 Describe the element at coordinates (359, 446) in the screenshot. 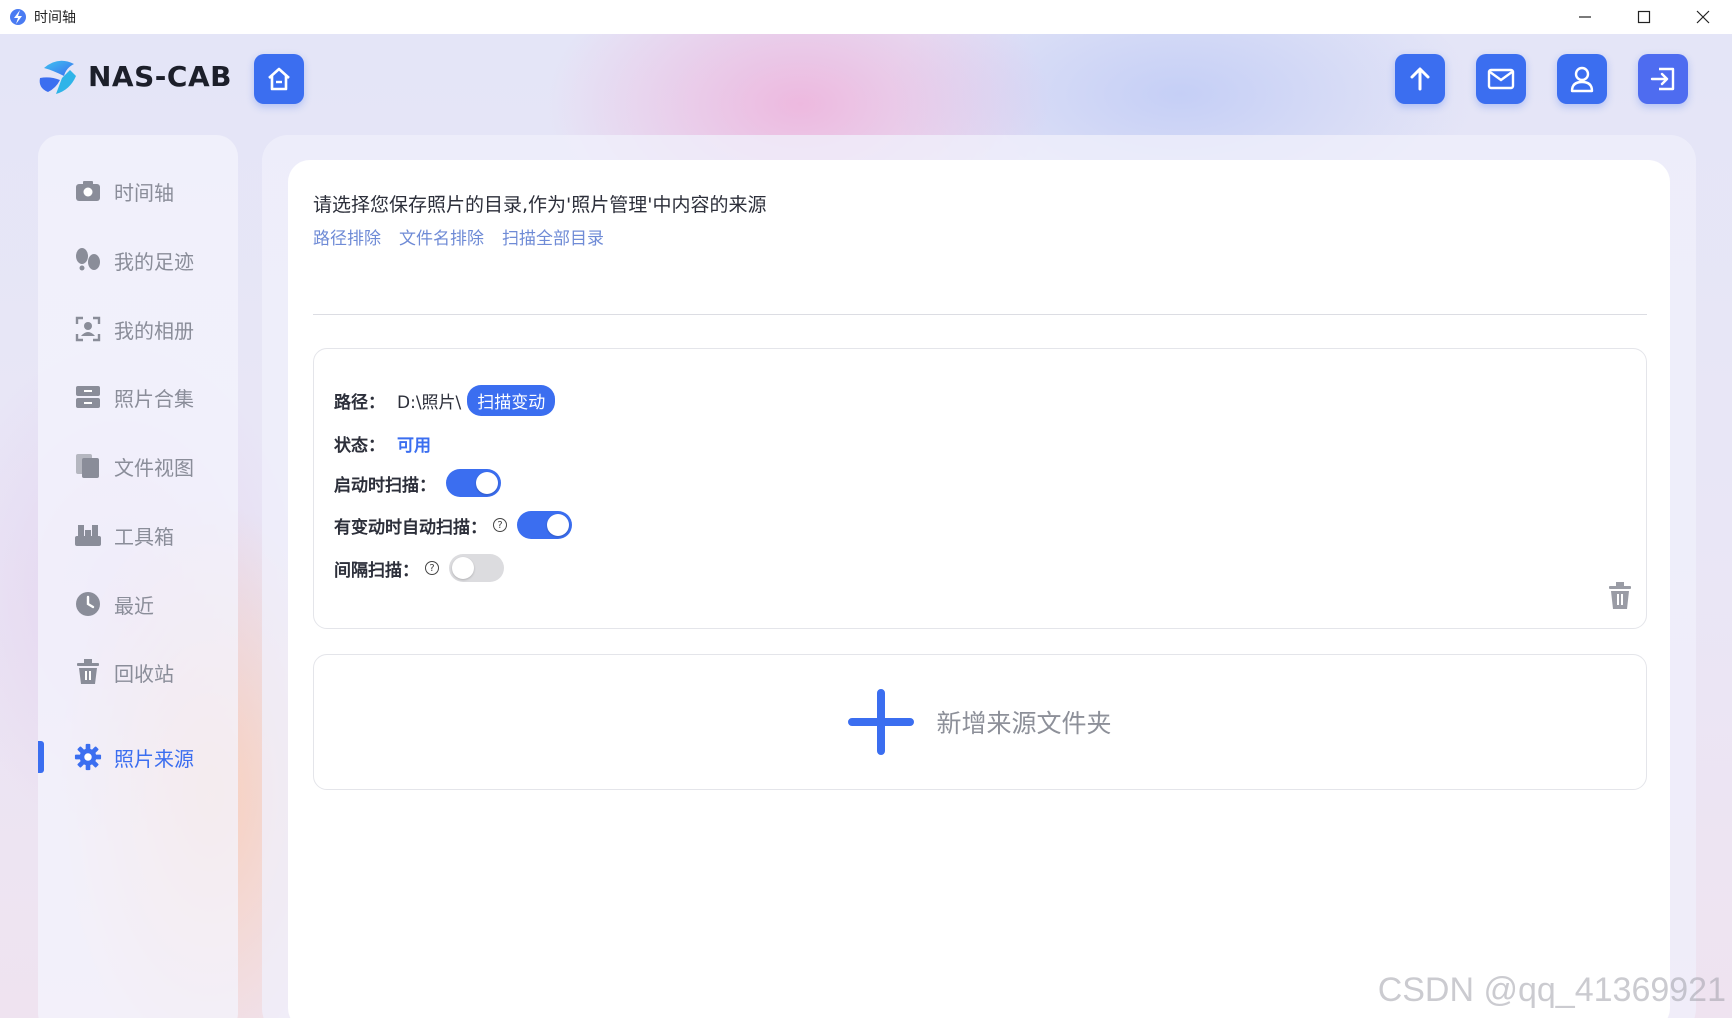

I see `status-label: 状态：` at that location.